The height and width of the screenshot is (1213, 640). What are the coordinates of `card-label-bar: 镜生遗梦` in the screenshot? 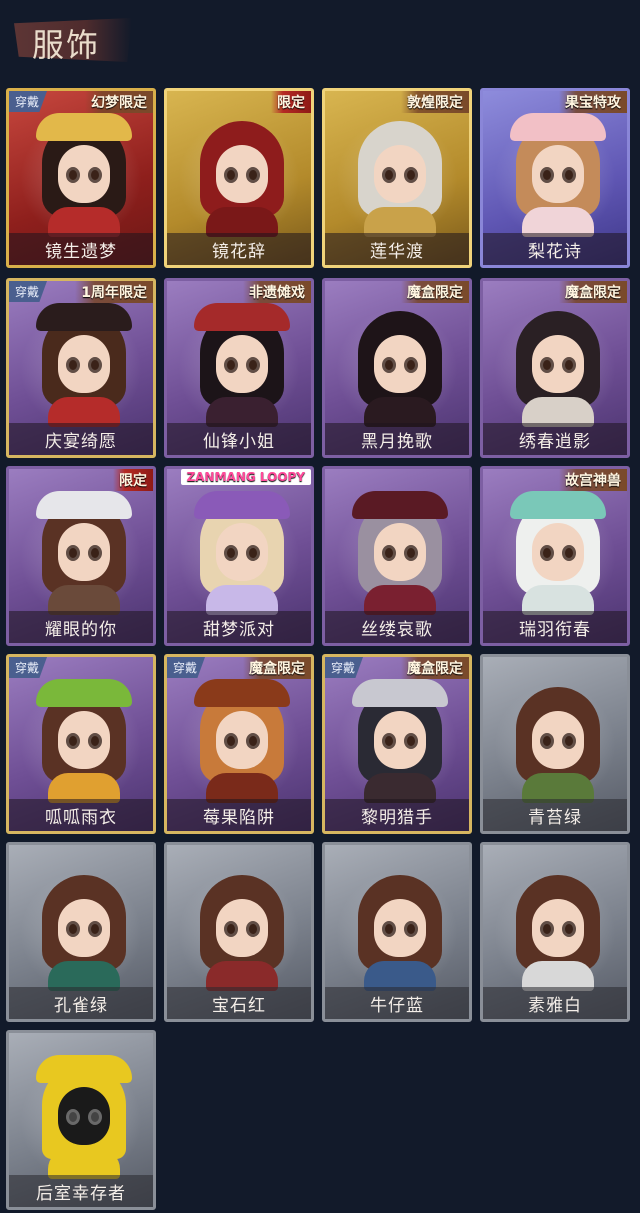 It's located at (81, 249).